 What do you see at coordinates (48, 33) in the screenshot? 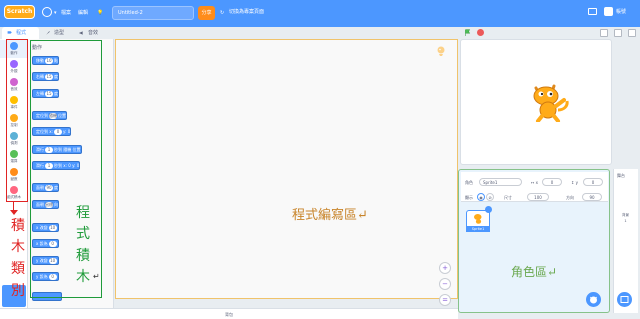
I see `brush-icon` at bounding box center [48, 33].